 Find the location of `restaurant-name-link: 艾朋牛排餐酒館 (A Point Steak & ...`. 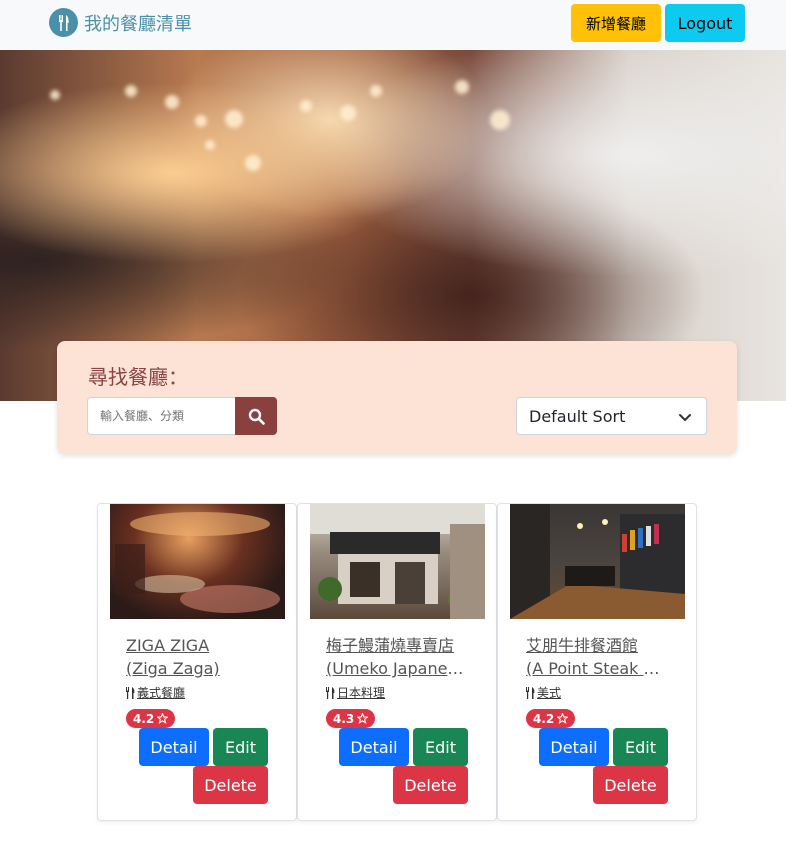

restaurant-name-link: 艾朋牛排餐酒館 (A Point Steak & ... is located at coordinates (598, 657).